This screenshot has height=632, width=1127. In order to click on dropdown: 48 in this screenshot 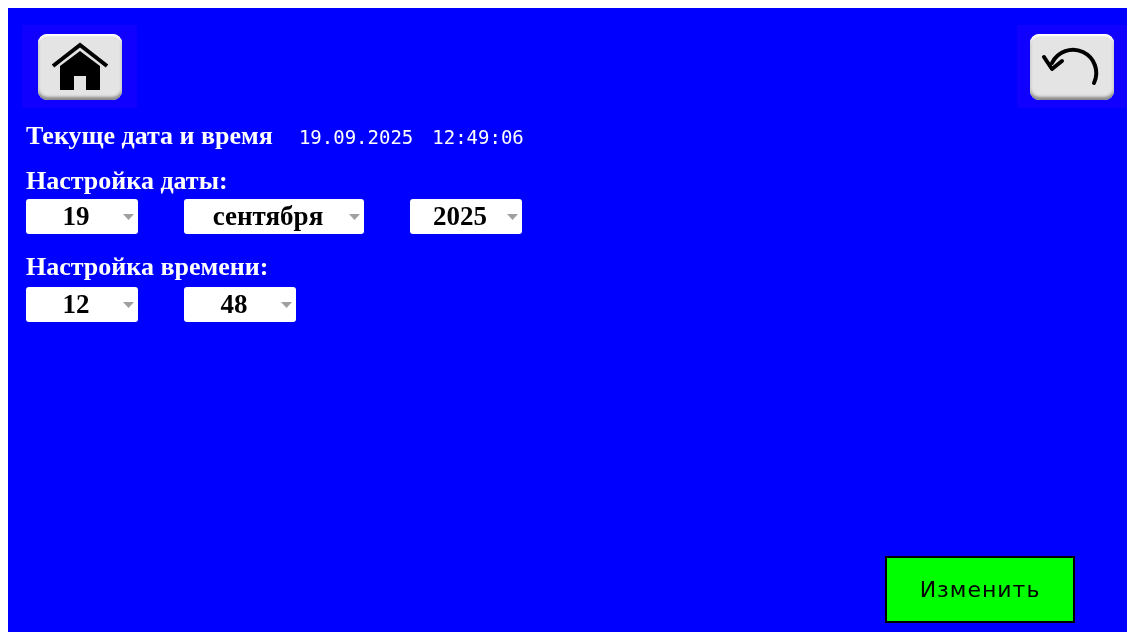, I will do `click(240, 304)`.